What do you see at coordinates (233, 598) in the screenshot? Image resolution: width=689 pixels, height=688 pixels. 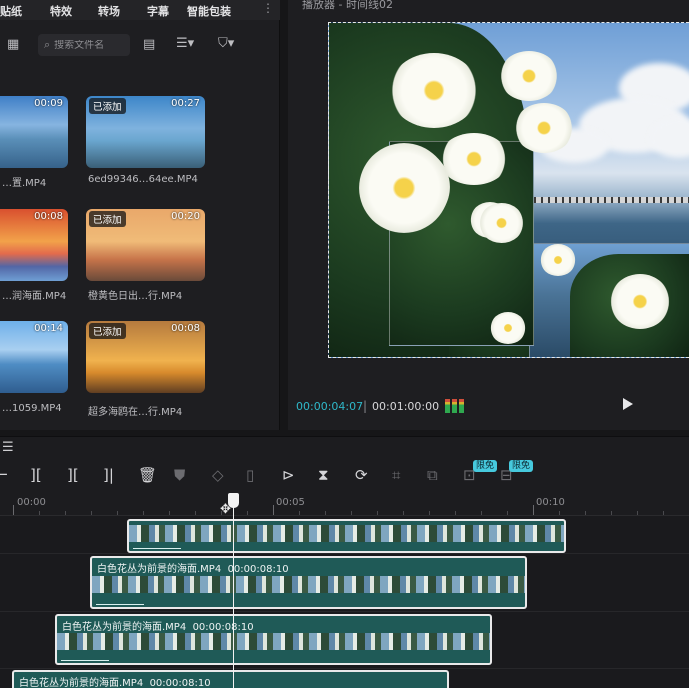 I see `playhead-line` at bounding box center [233, 598].